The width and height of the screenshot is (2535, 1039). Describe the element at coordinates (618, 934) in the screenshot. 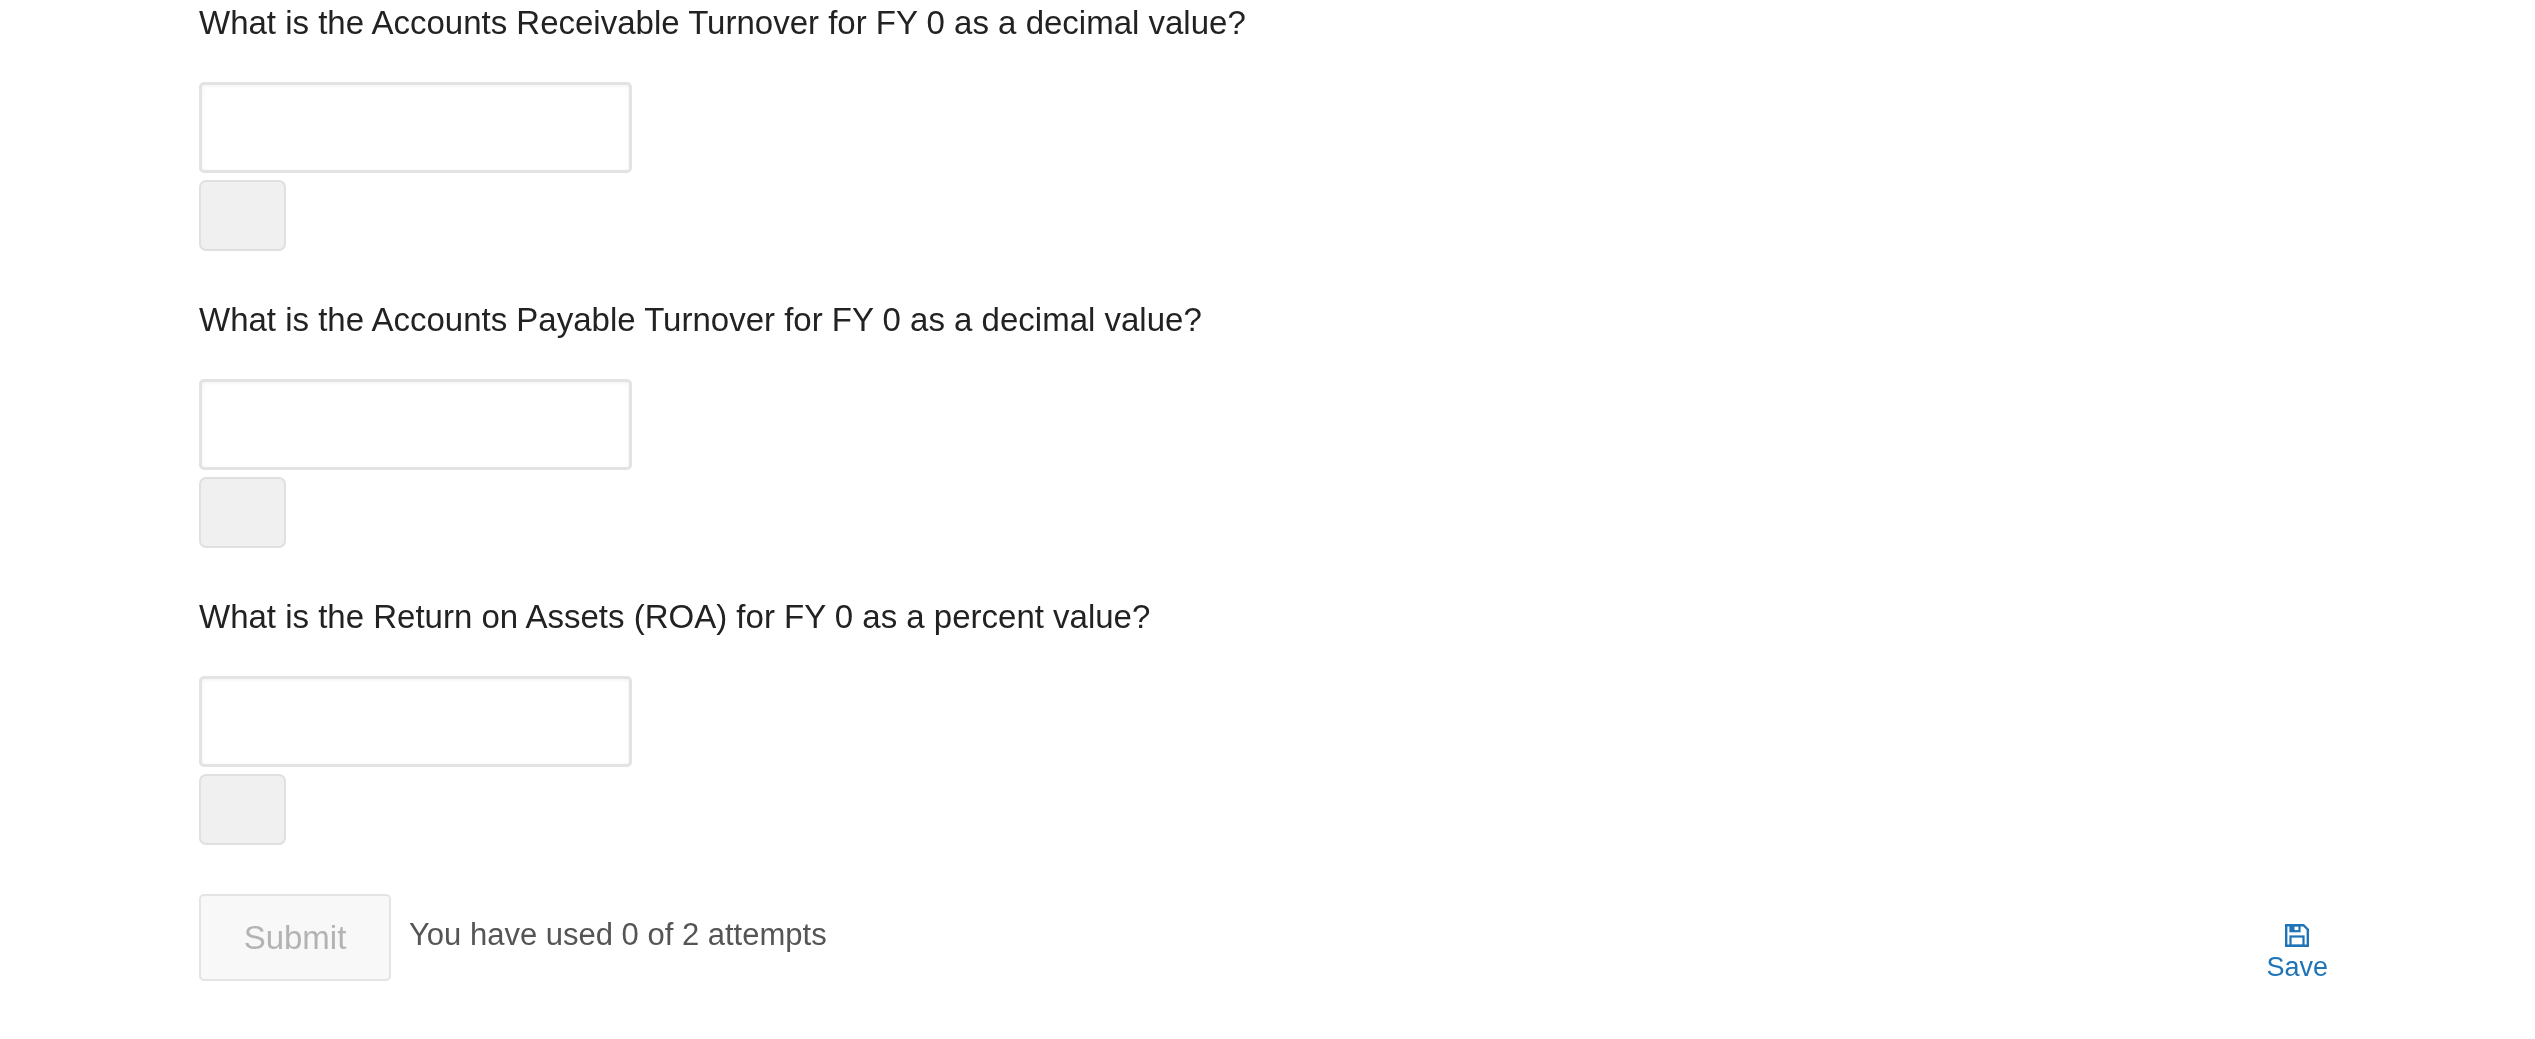

I see `attempts-text: You have used 0 of 2 attempts` at that location.